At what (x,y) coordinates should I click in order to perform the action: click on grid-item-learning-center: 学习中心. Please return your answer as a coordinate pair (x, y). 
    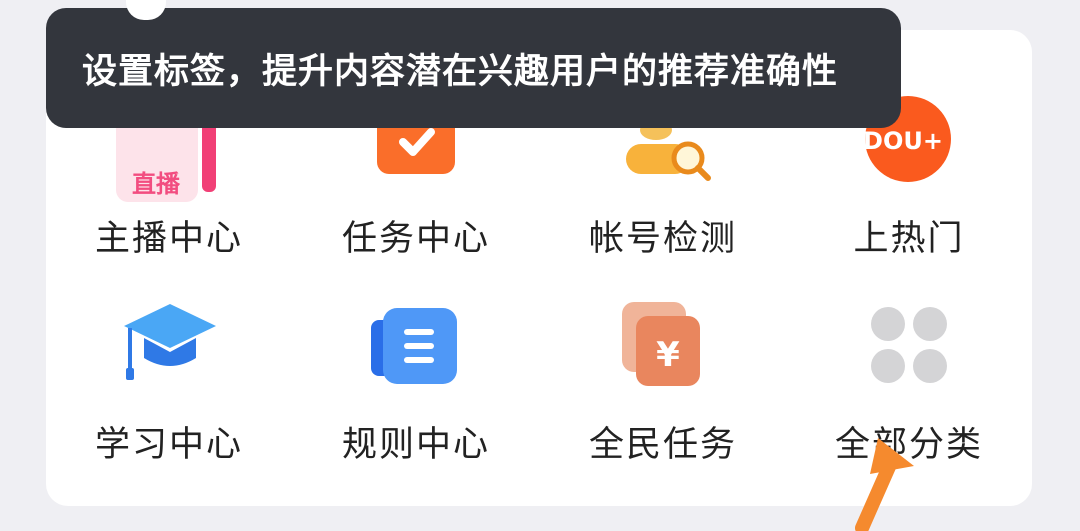
    Looking at the image, I should click on (169, 385).